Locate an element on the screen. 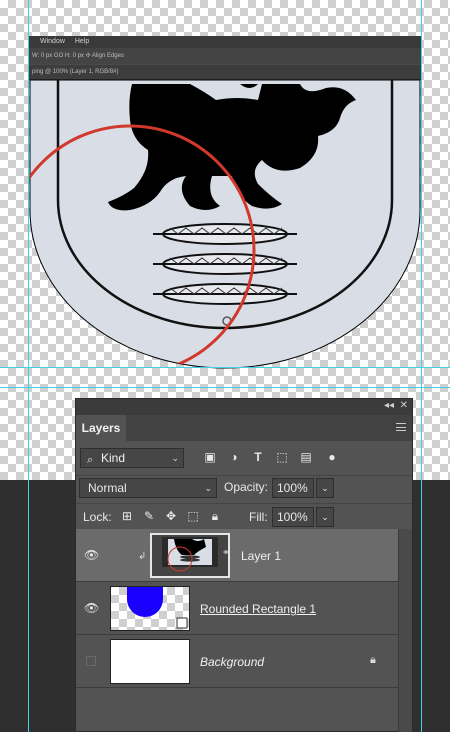  panel-title-bar: ◂◂ ✕ is located at coordinates (244, 407).